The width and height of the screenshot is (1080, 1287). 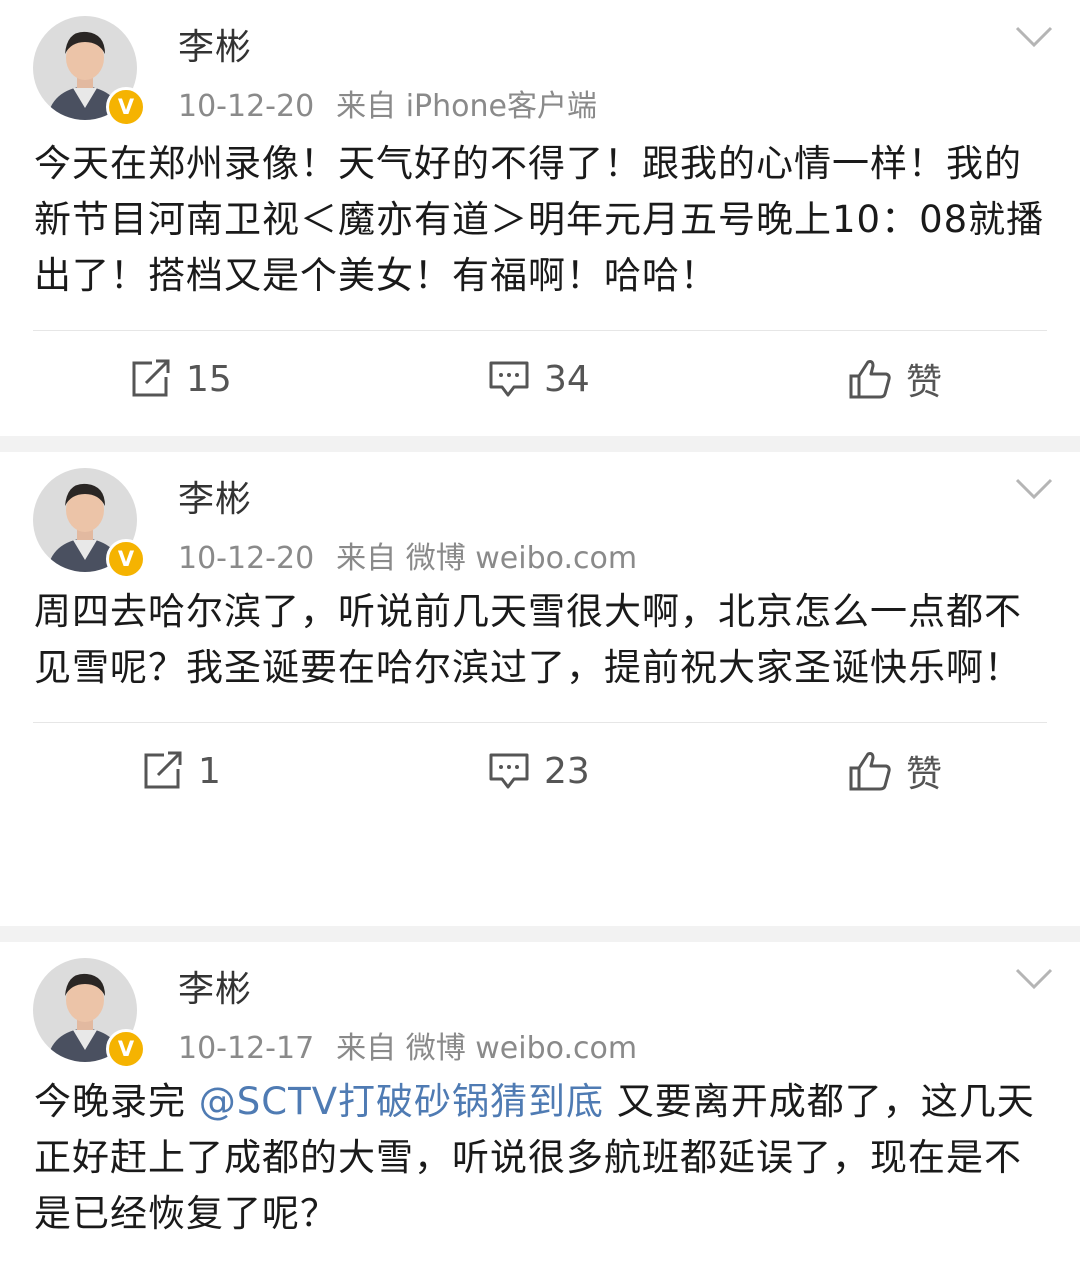 I want to click on post-meta: 10-12-20 来自 iPhone客户端, so click(x=387, y=103).